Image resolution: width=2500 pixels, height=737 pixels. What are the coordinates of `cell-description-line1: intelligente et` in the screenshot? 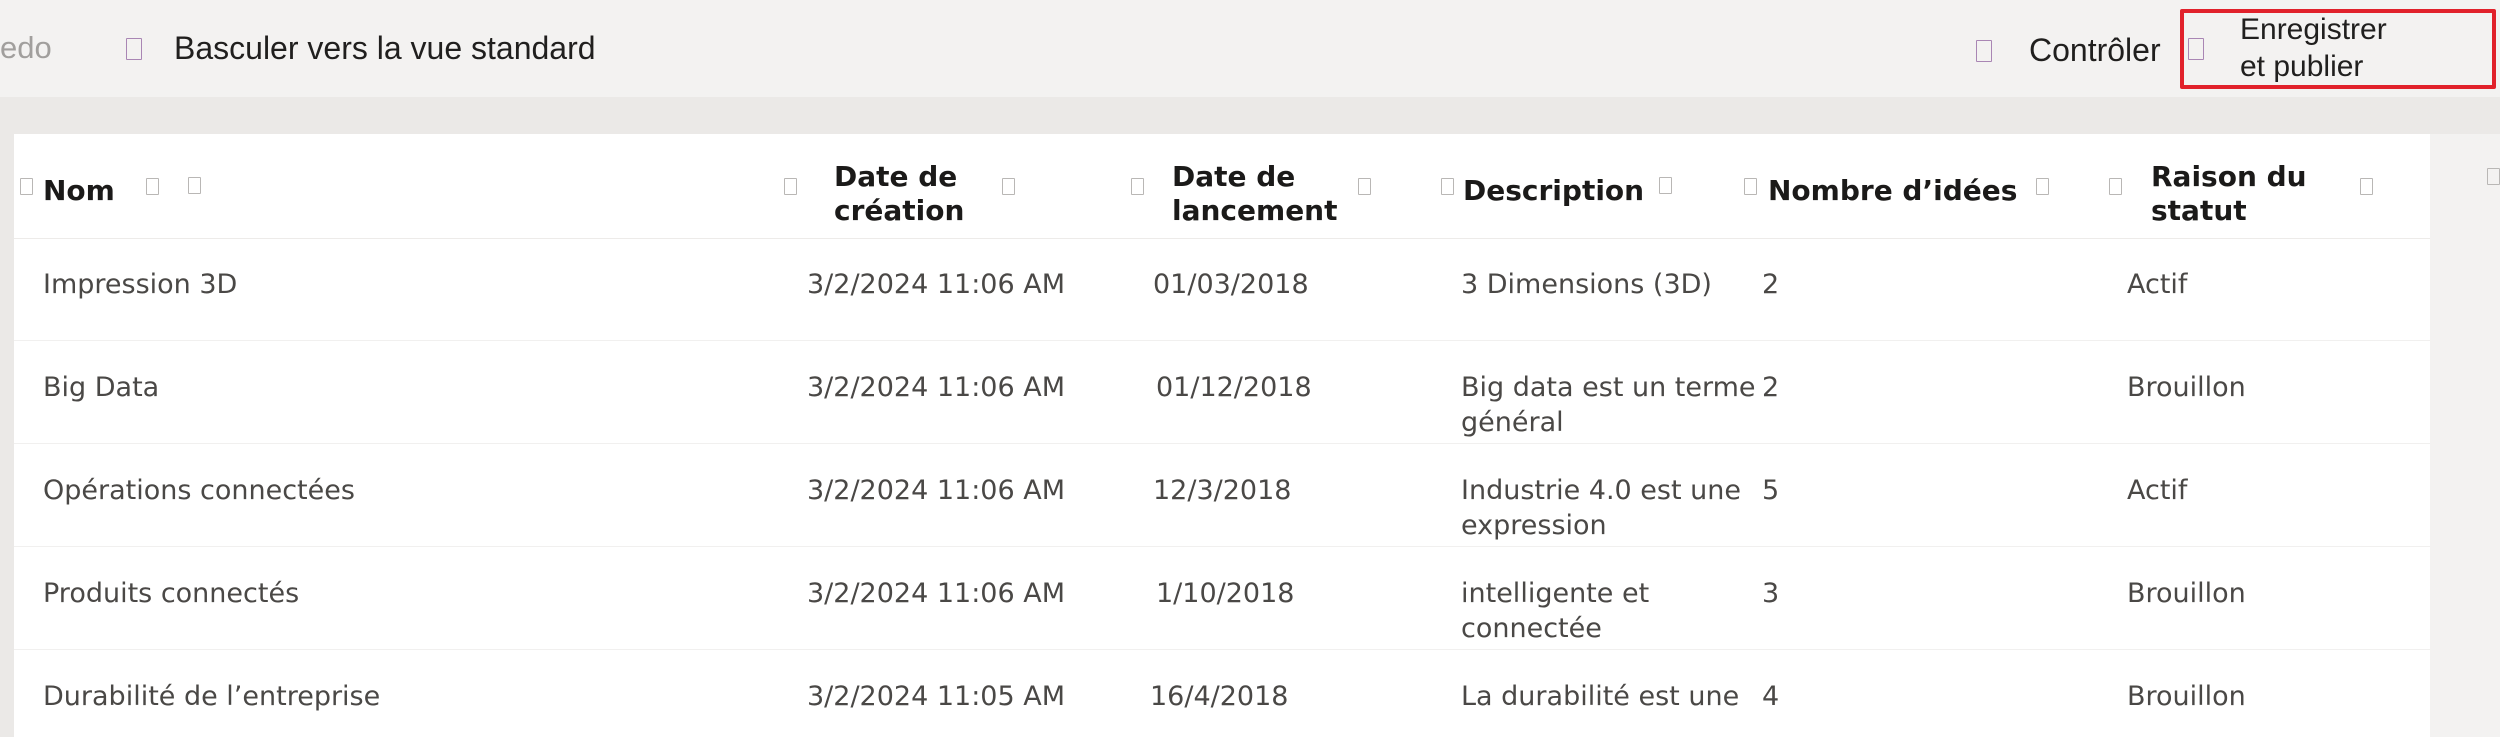 It's located at (1555, 593).